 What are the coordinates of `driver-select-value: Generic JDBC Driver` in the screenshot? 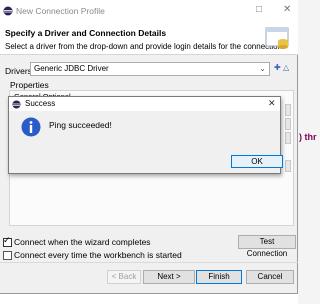 It's located at (71, 68).